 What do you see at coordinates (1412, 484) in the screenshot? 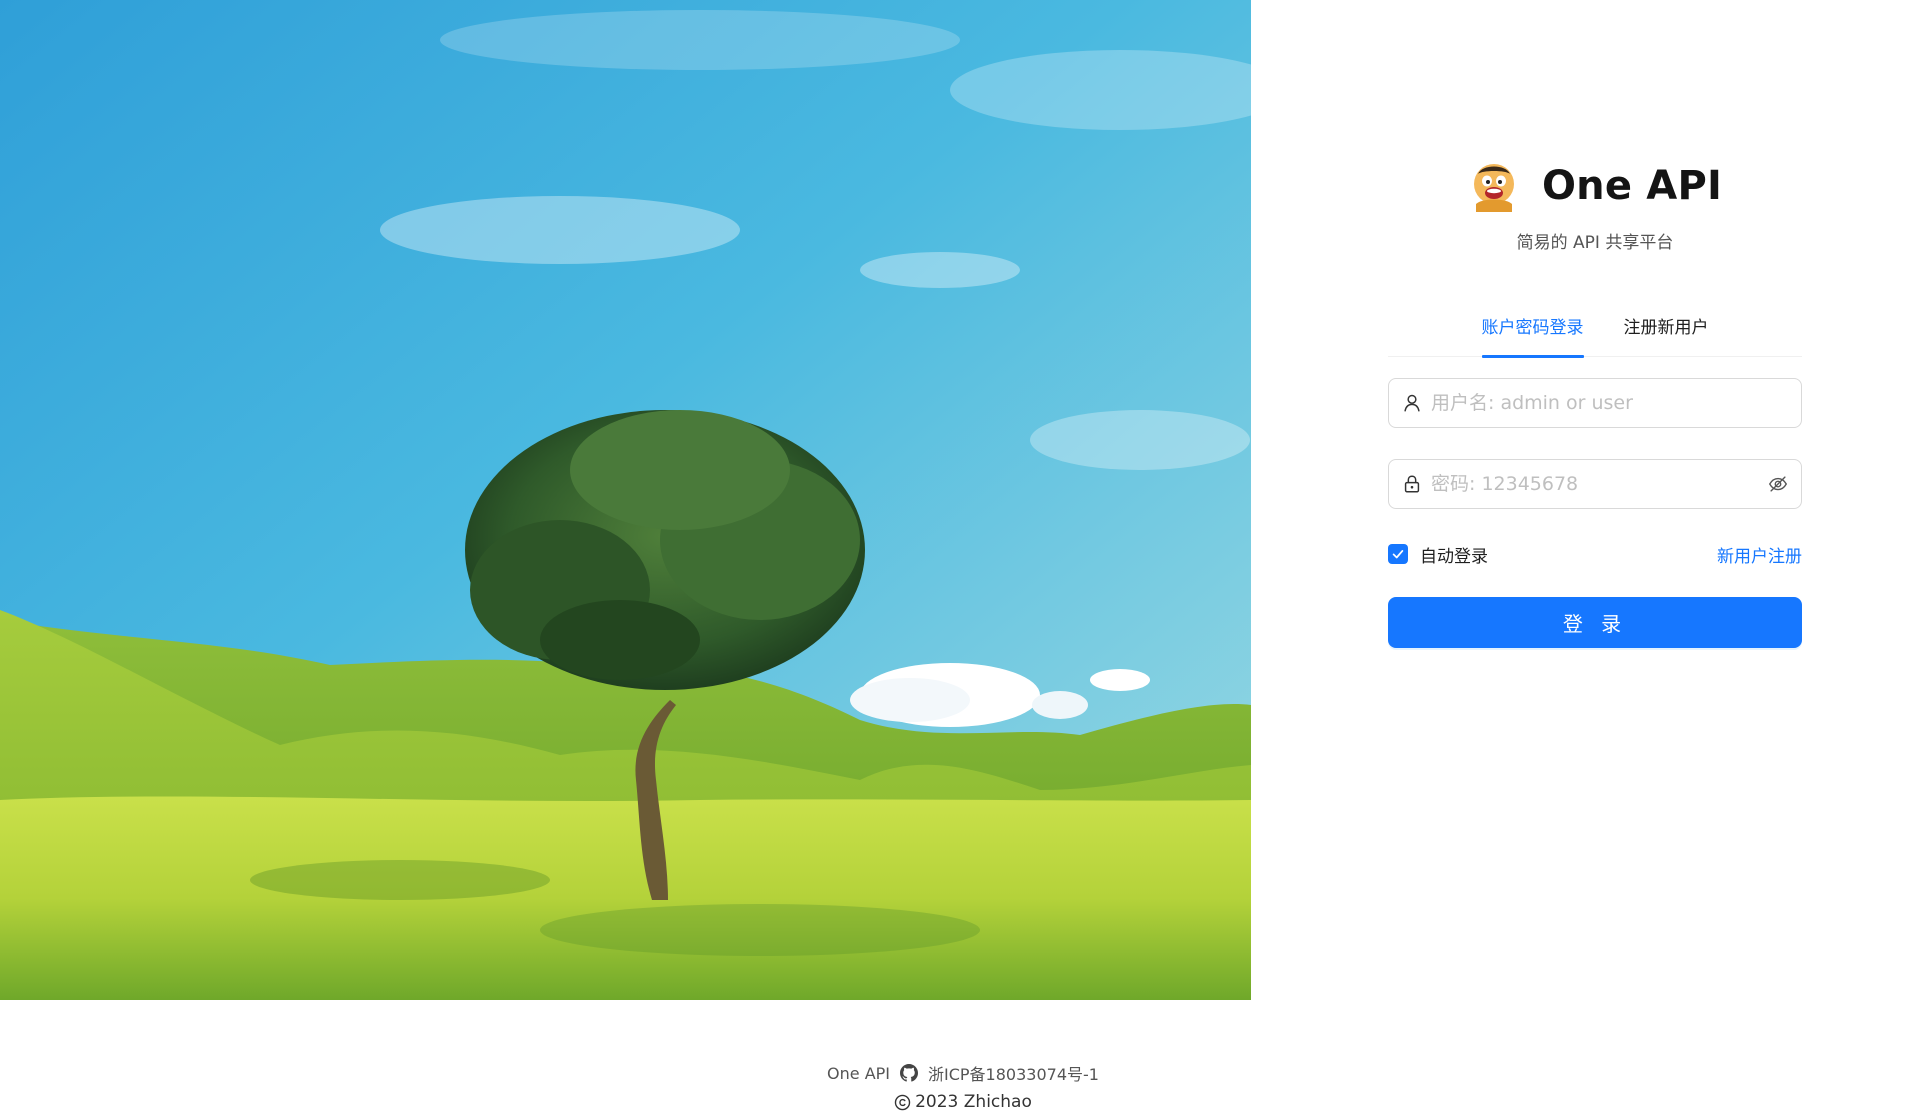
I see `lock-icon` at bounding box center [1412, 484].